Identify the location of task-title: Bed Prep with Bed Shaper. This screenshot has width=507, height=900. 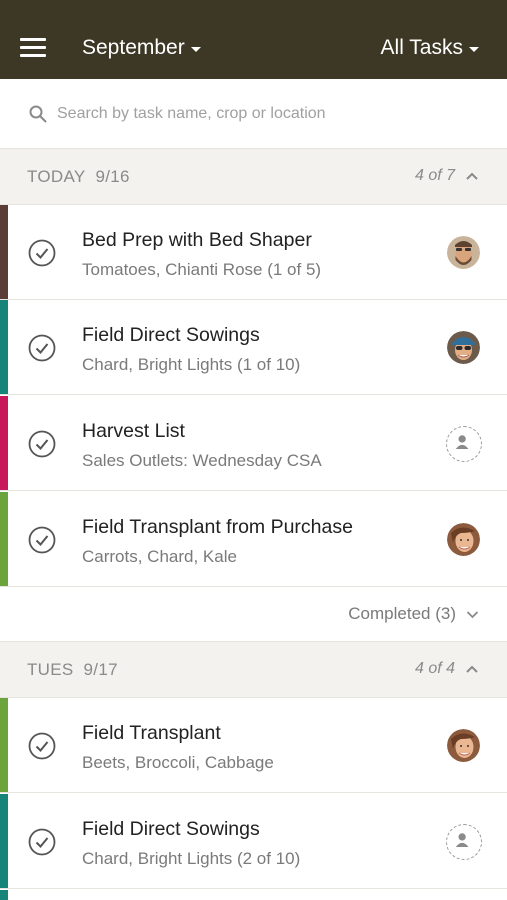
(197, 240).